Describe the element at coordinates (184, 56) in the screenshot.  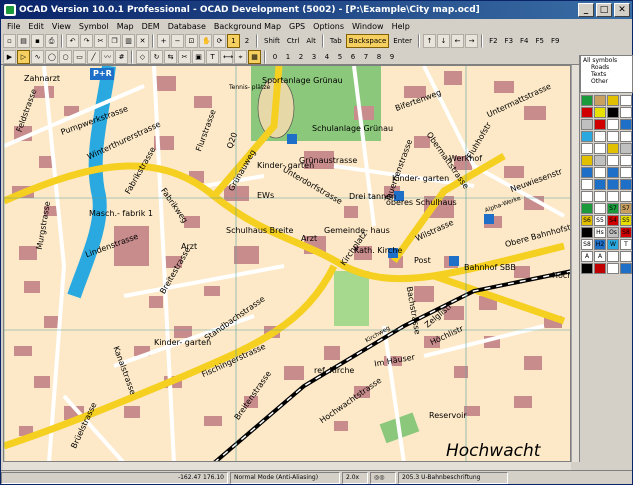
I see `cut-object-icon: ✂` at that location.